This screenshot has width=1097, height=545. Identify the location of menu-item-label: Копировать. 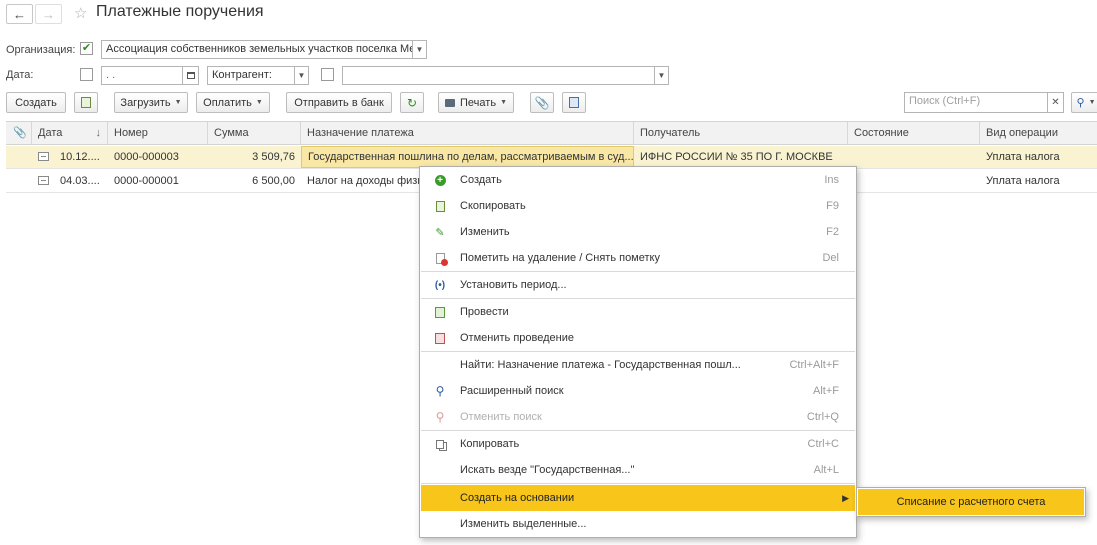
(490, 444).